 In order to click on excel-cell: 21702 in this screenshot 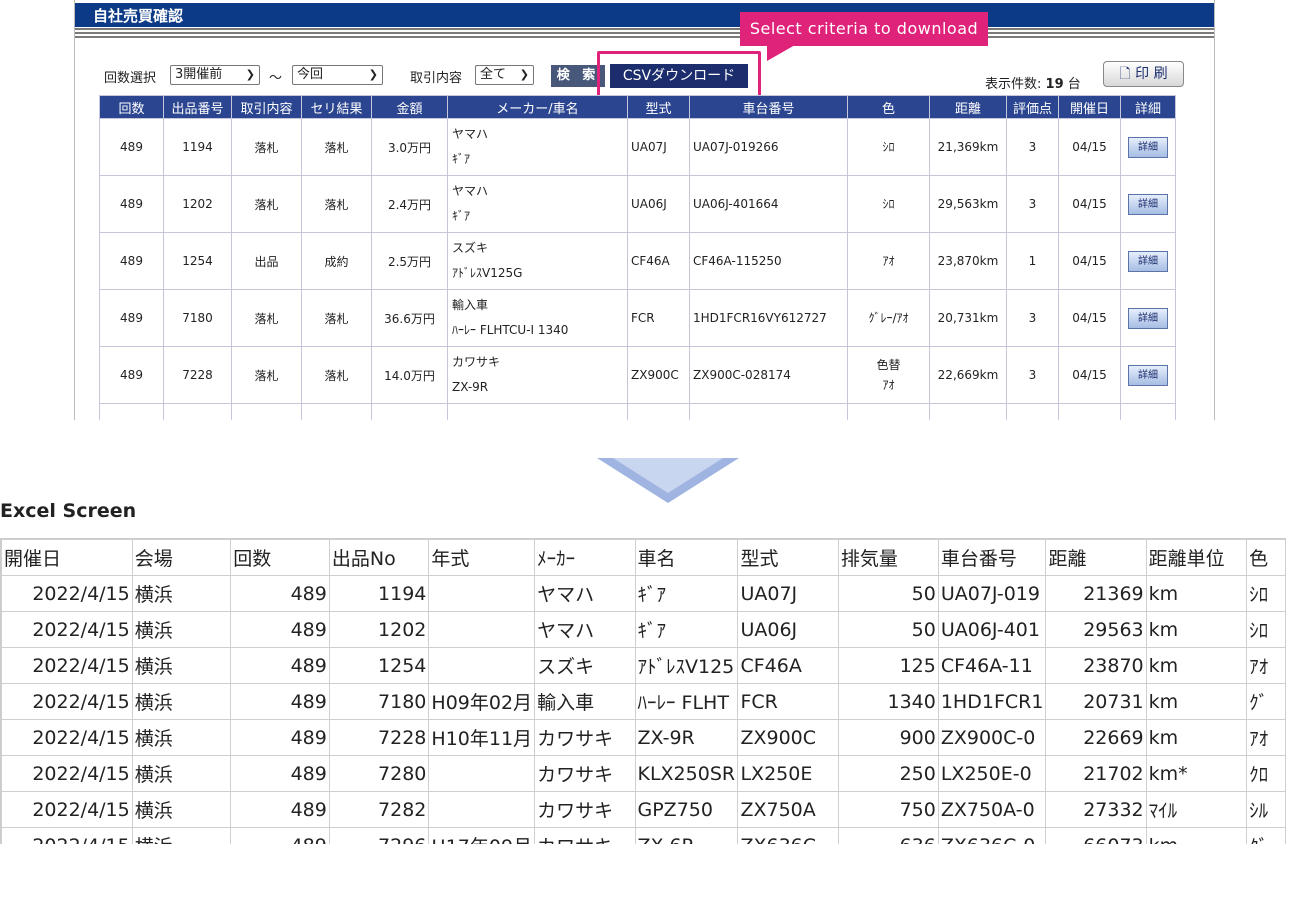, I will do `click(1096, 773)`.